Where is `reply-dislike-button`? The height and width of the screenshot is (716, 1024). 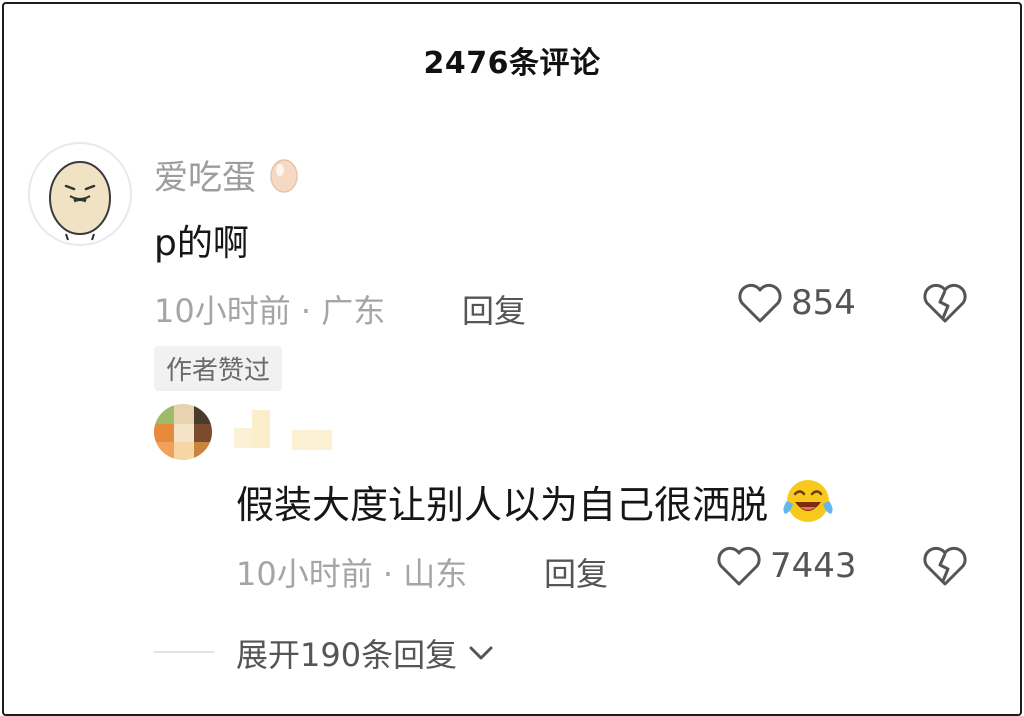
reply-dislike-button is located at coordinates (945, 568).